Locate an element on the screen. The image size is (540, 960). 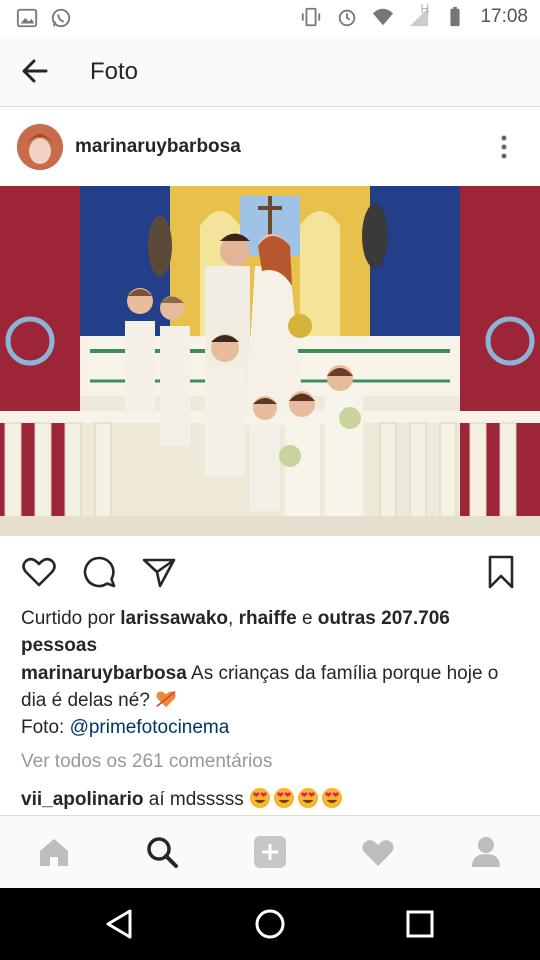
comment-text: aí mdsssss is located at coordinates (193, 799).